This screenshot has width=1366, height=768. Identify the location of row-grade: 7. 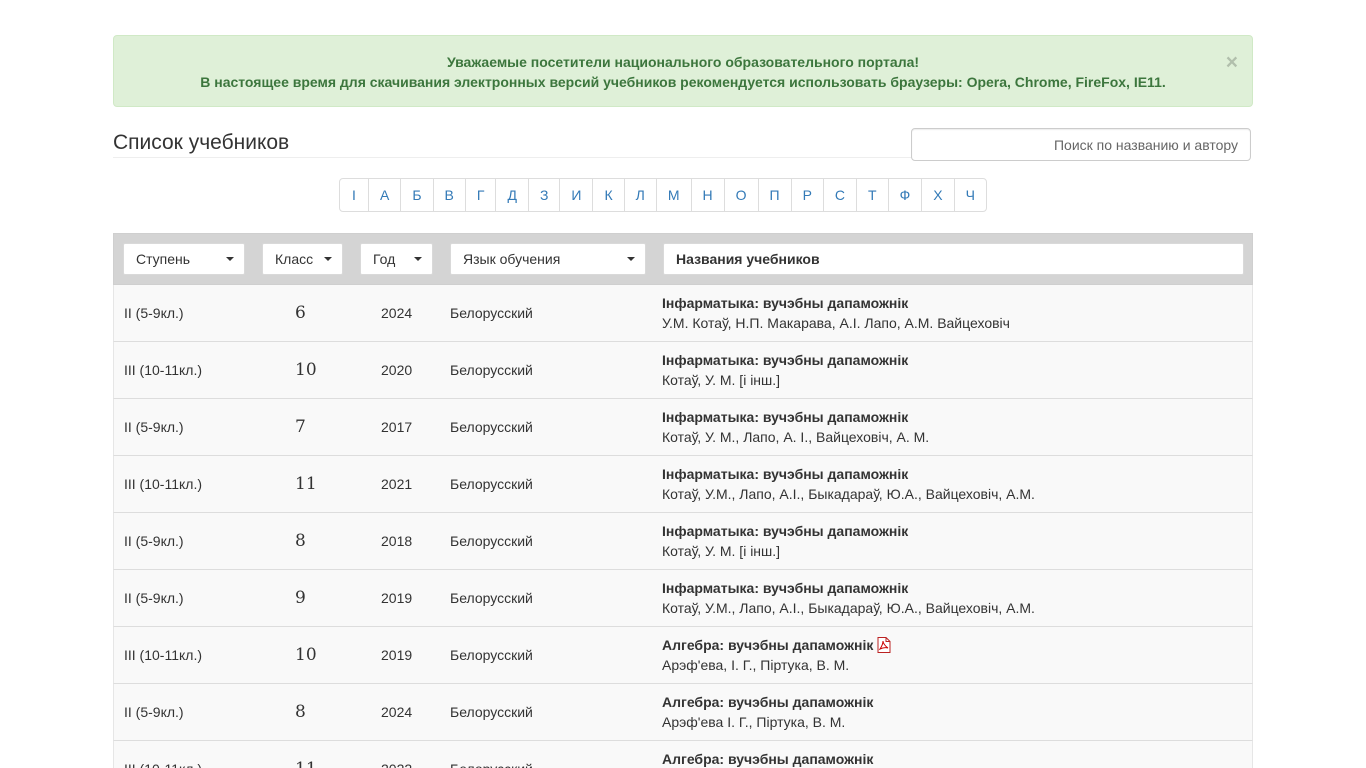
(300, 427).